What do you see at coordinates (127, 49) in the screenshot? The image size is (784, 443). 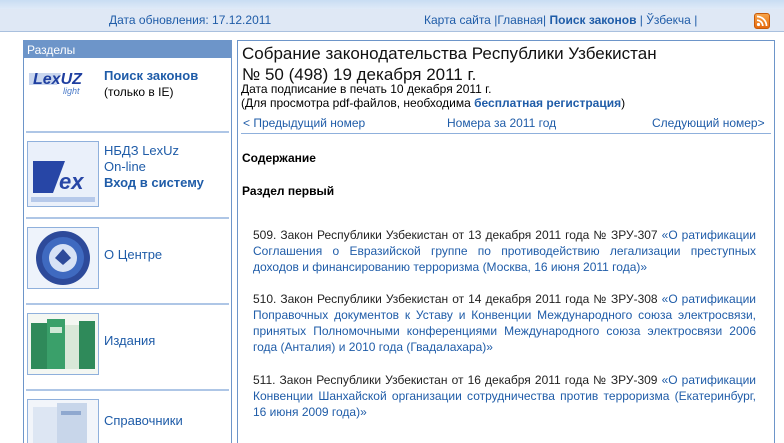 I see `sidebar-header: Разделы` at bounding box center [127, 49].